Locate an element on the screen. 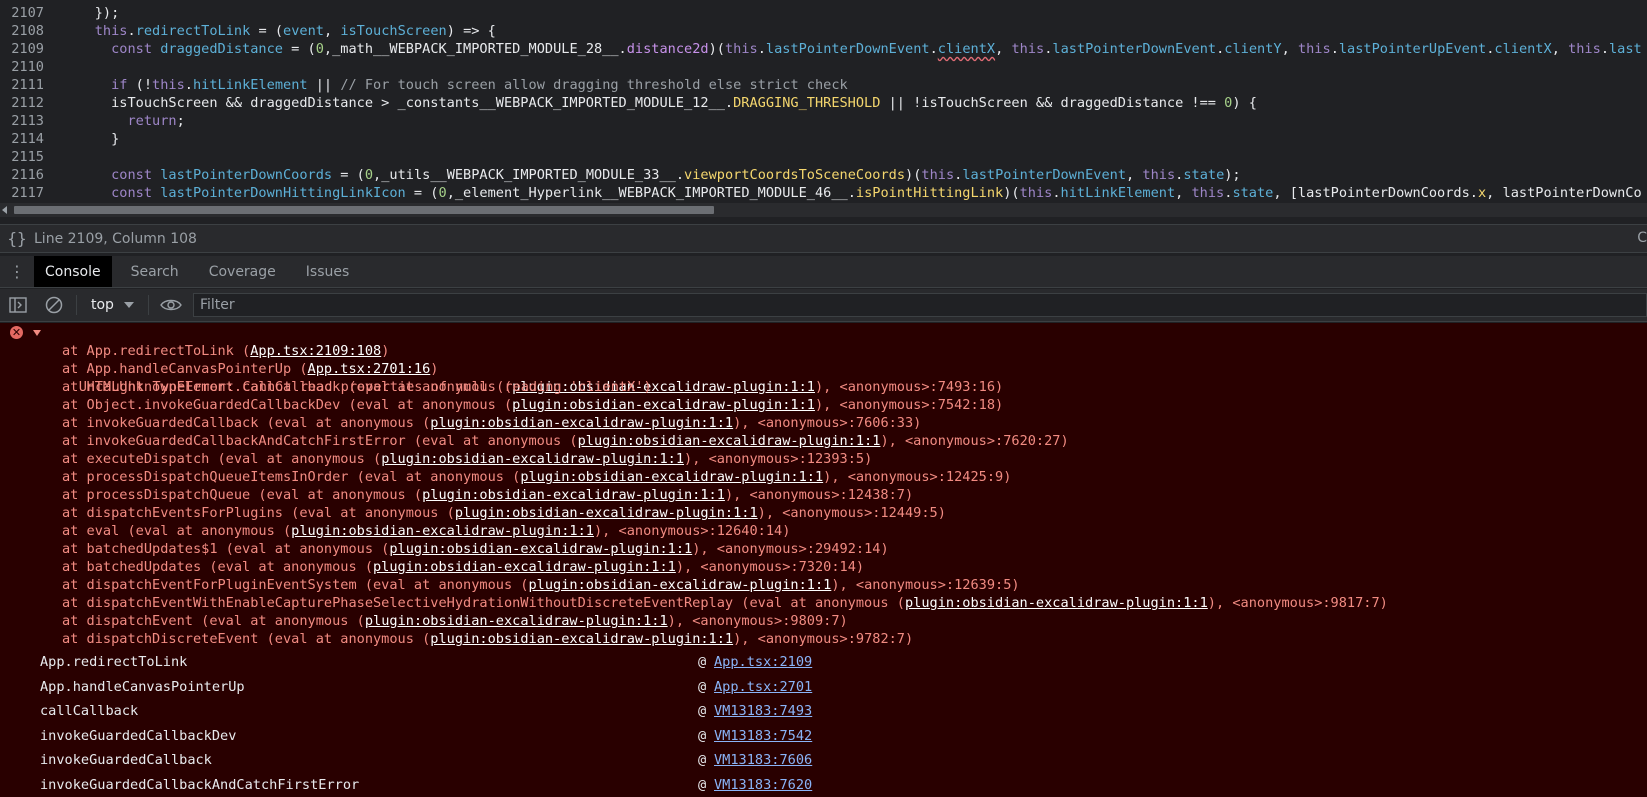 The height and width of the screenshot is (797, 1647). code-token: }); is located at coordinates (91, 13).